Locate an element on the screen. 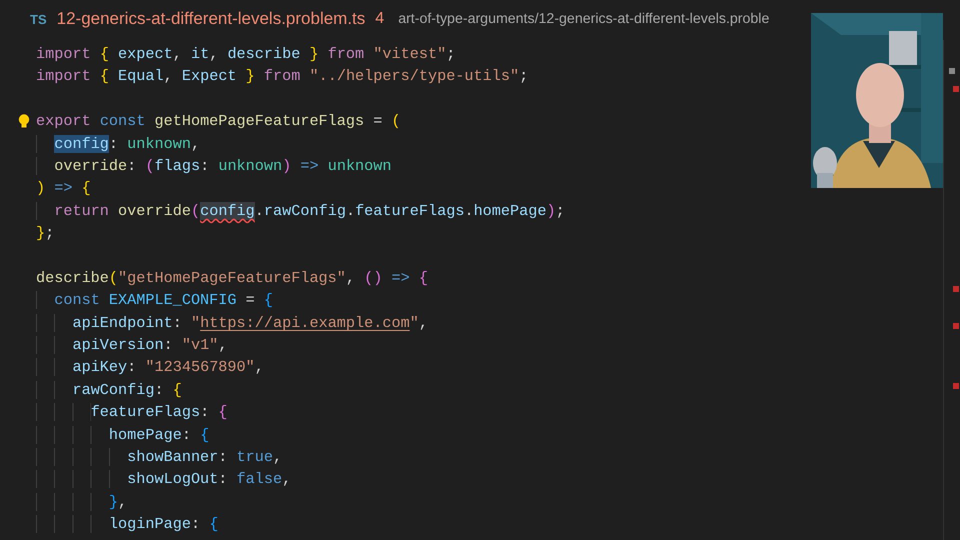 This screenshot has height=540, width=960. code-line: config: unknown, is located at coordinates (118, 143).